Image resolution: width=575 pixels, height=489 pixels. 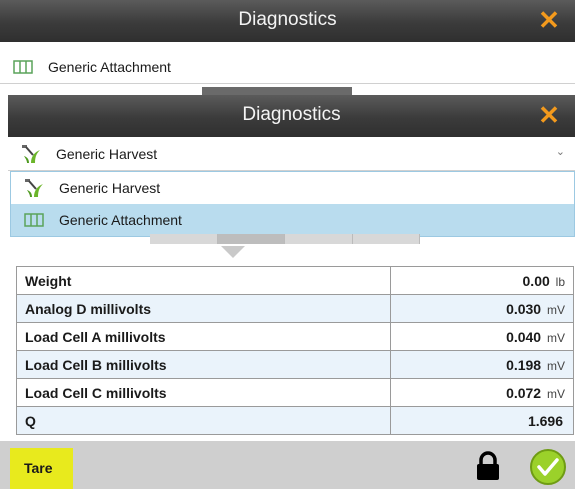 I want to click on tare-button: Tare, so click(x=41, y=468).